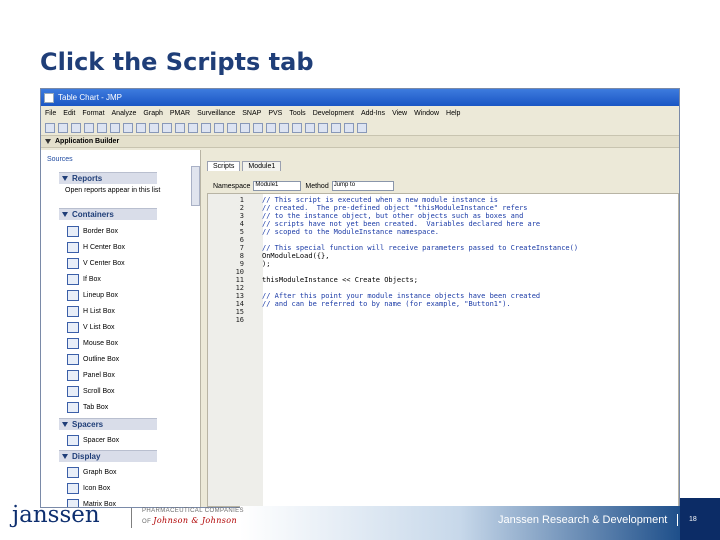 Image resolution: width=720 pixels, height=540 pixels. Describe the element at coordinates (232, 127) in the screenshot. I see `shape-tool-icon` at that location.